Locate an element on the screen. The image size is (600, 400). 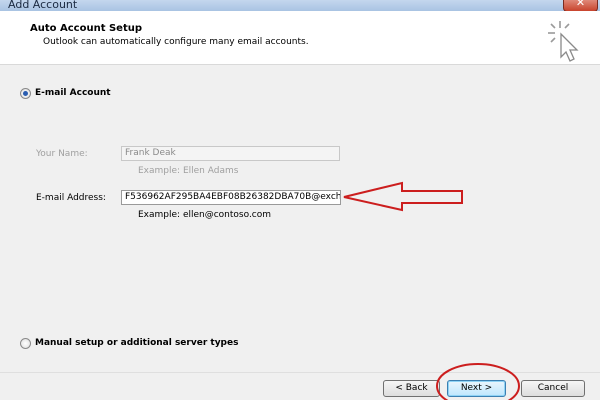
manual-setup-label: Manual setup or additional server types is located at coordinates (136, 343).